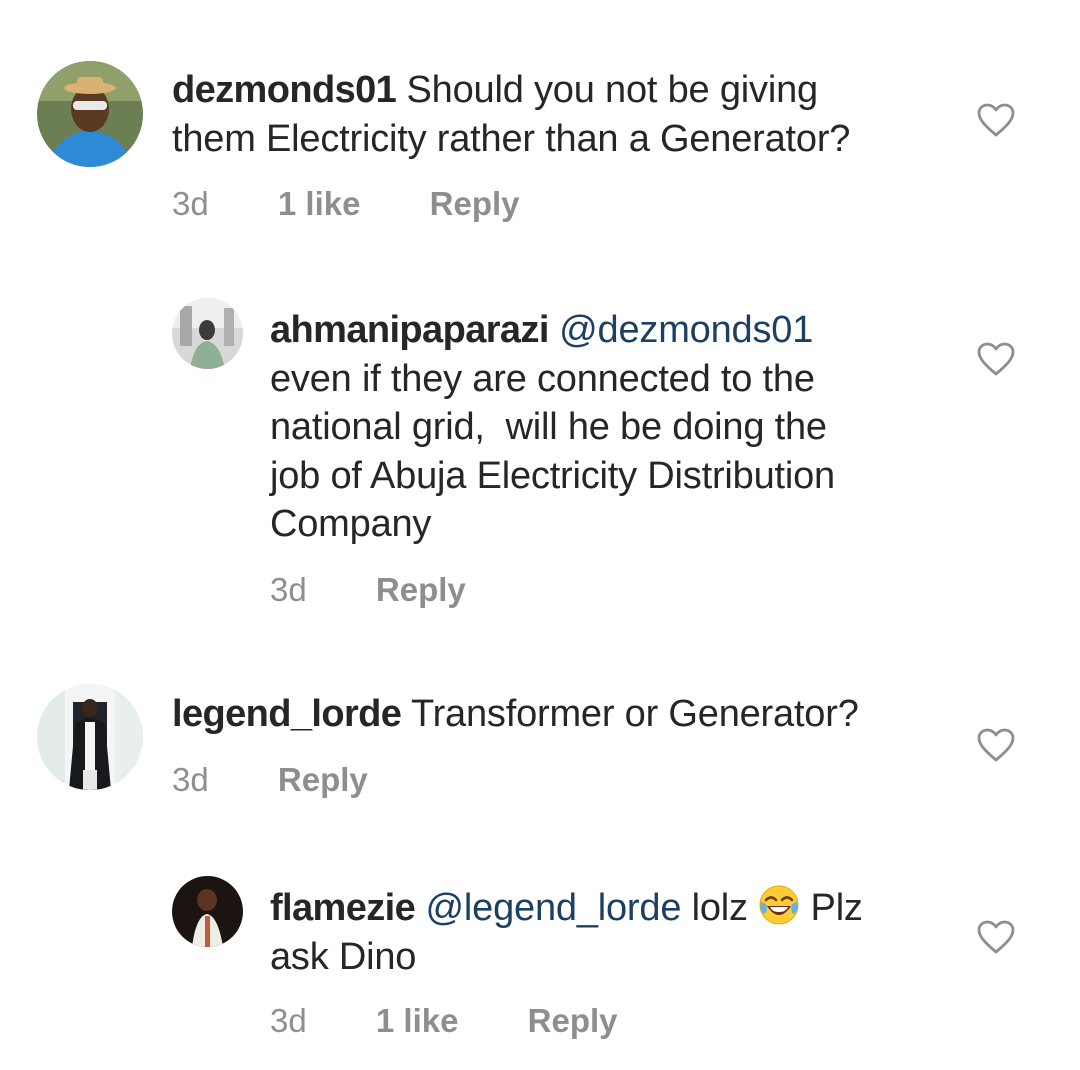 Image resolution: width=1080 pixels, height=1070 pixels. Describe the element at coordinates (612, 90) in the screenshot. I see `comment-body: Should you not be giving` at that location.